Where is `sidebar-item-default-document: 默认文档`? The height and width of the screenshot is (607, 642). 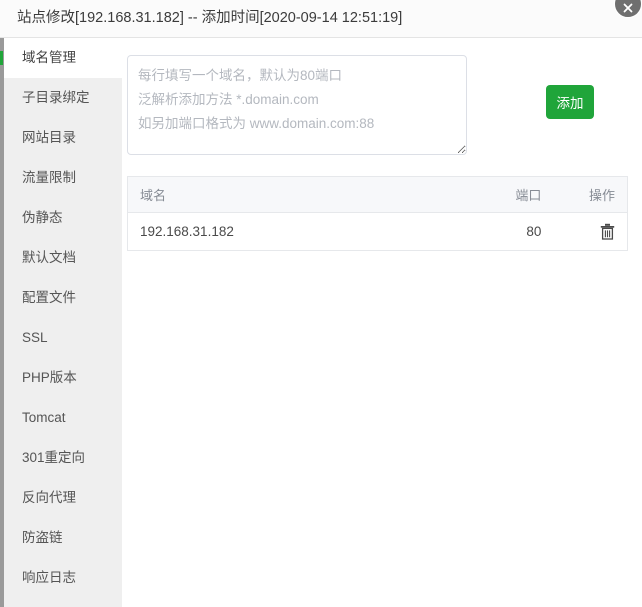
sidebar-item-default-document: 默认文档 is located at coordinates (63, 258).